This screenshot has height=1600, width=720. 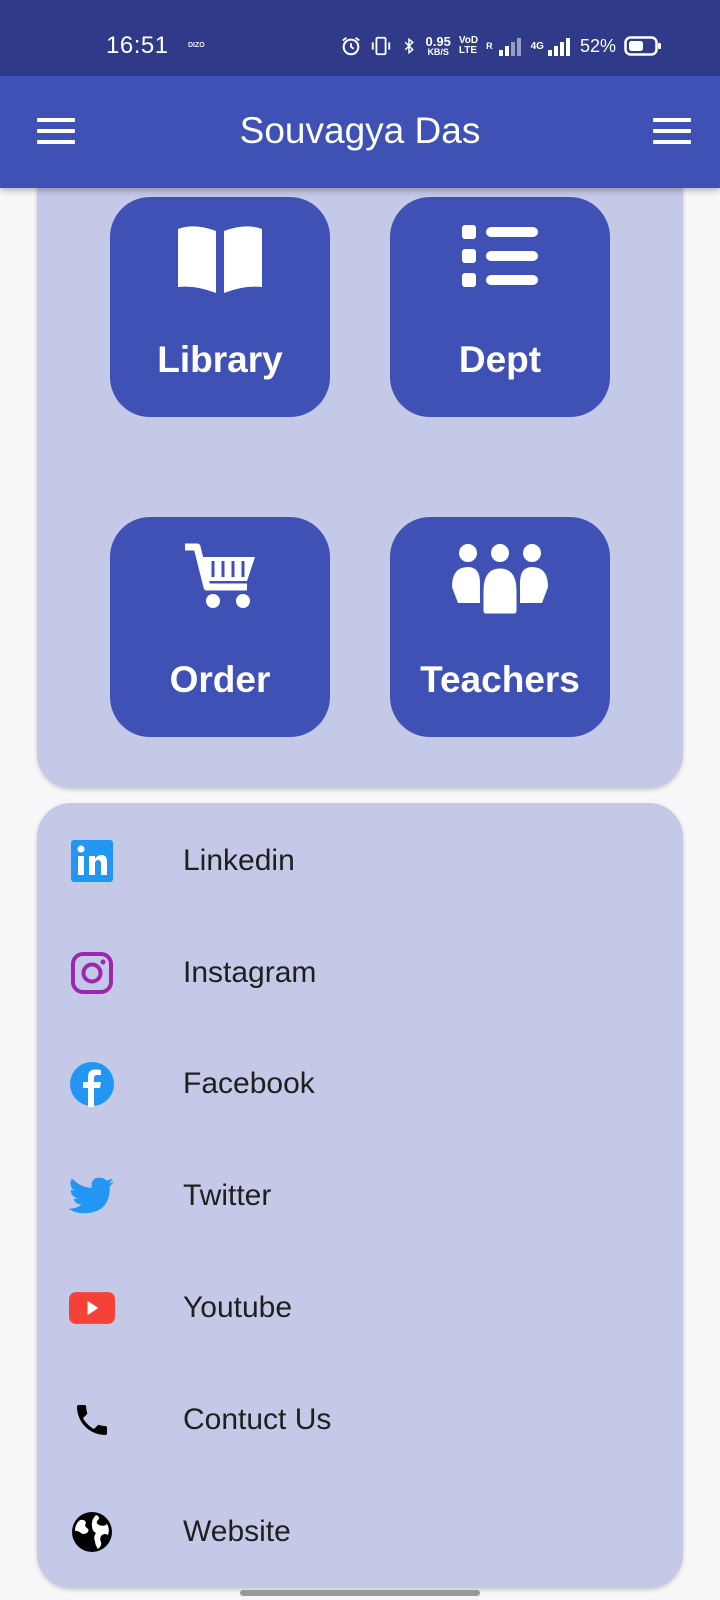 I want to click on link-label: Contuct Us, so click(x=257, y=1419).